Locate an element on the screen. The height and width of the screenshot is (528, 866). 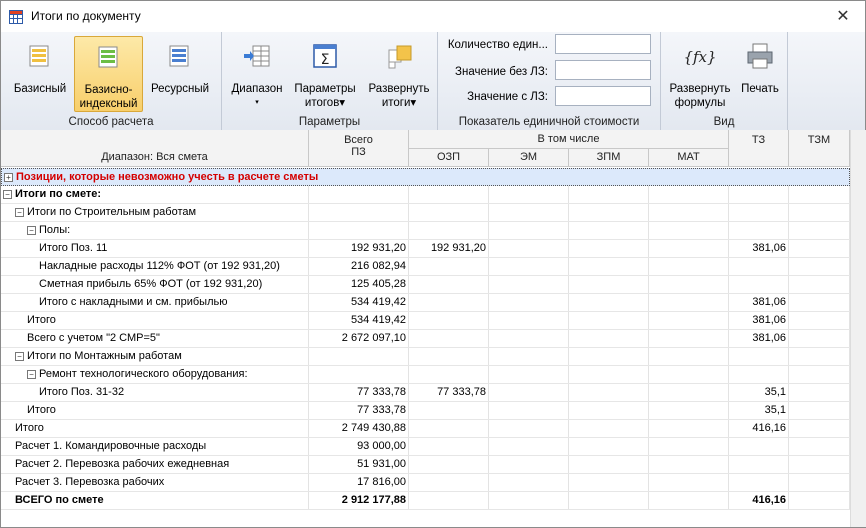
row-name: Расчет 3. Перевозка рабочих is located at coordinates (90, 482).